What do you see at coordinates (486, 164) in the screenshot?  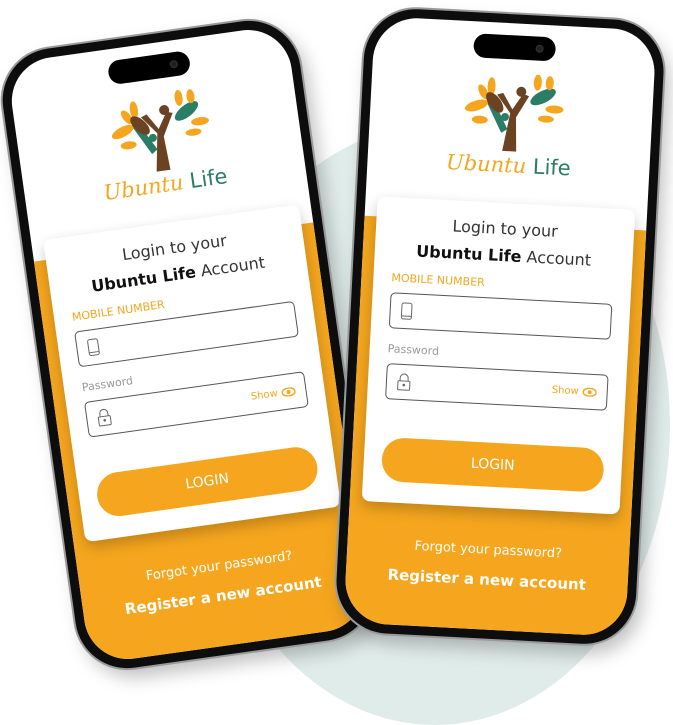 I see `brand-word-ubuntu: Ubuntu` at bounding box center [486, 164].